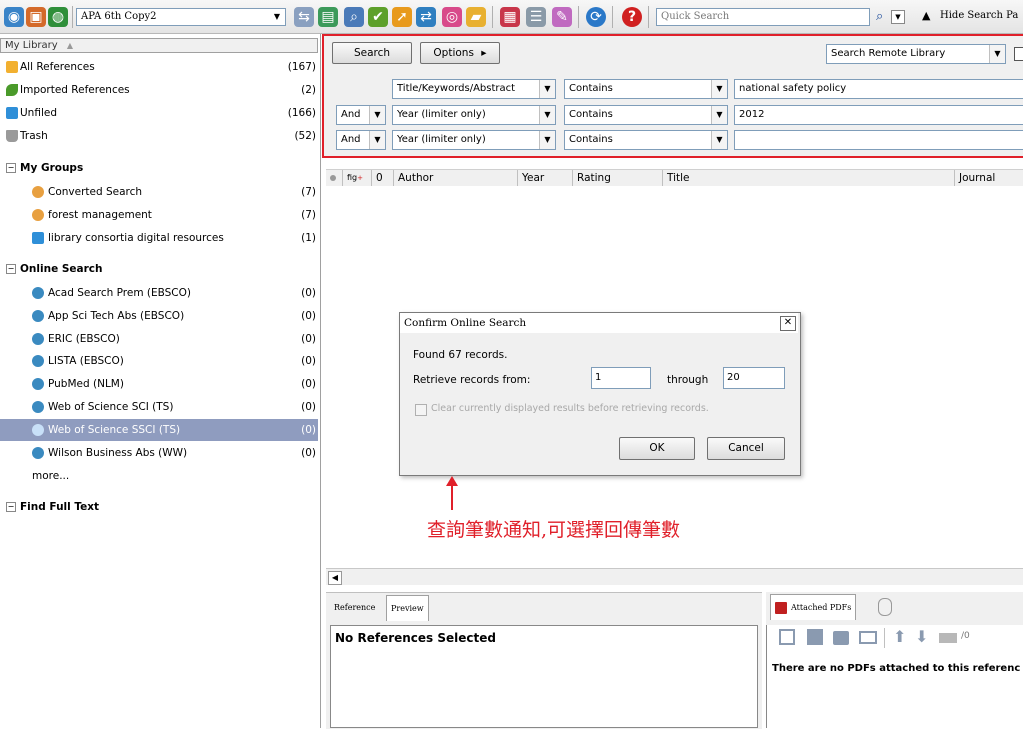  I want to click on scroll-left-icon: ◀, so click(335, 578).